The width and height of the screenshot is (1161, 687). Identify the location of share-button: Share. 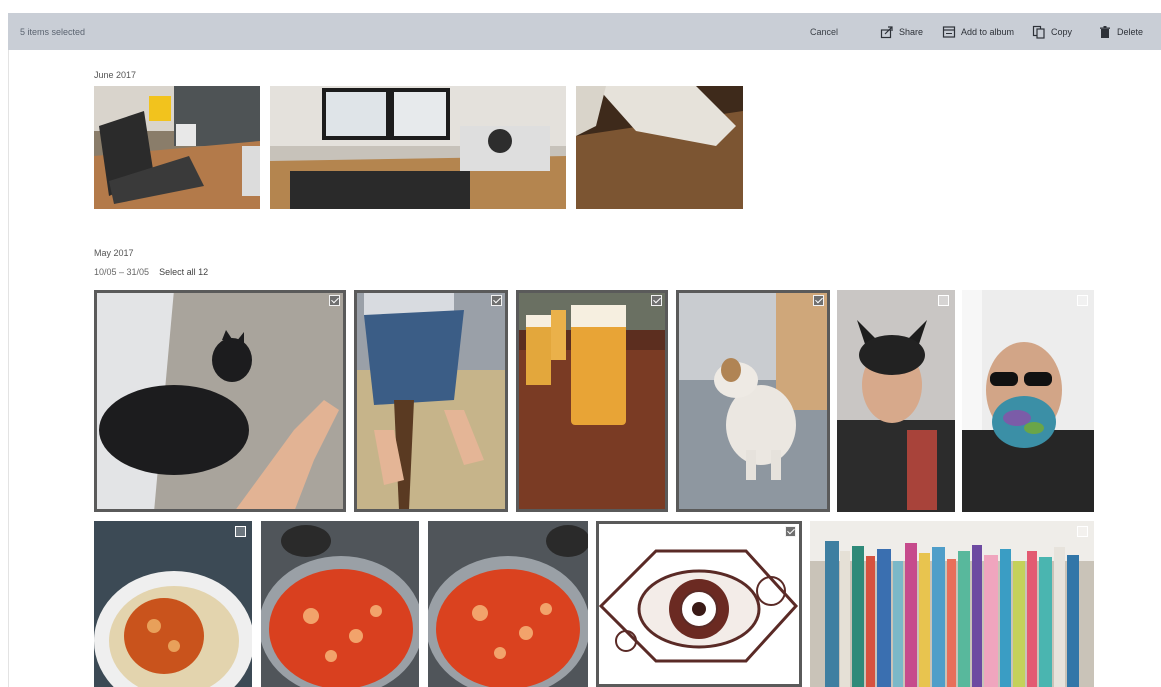
(901, 32).